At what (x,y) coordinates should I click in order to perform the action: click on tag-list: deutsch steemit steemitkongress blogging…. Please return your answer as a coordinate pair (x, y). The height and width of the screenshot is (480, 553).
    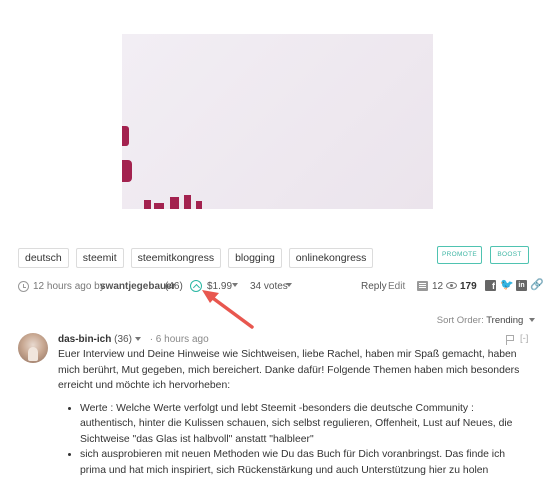
    Looking at the image, I should click on (196, 258).